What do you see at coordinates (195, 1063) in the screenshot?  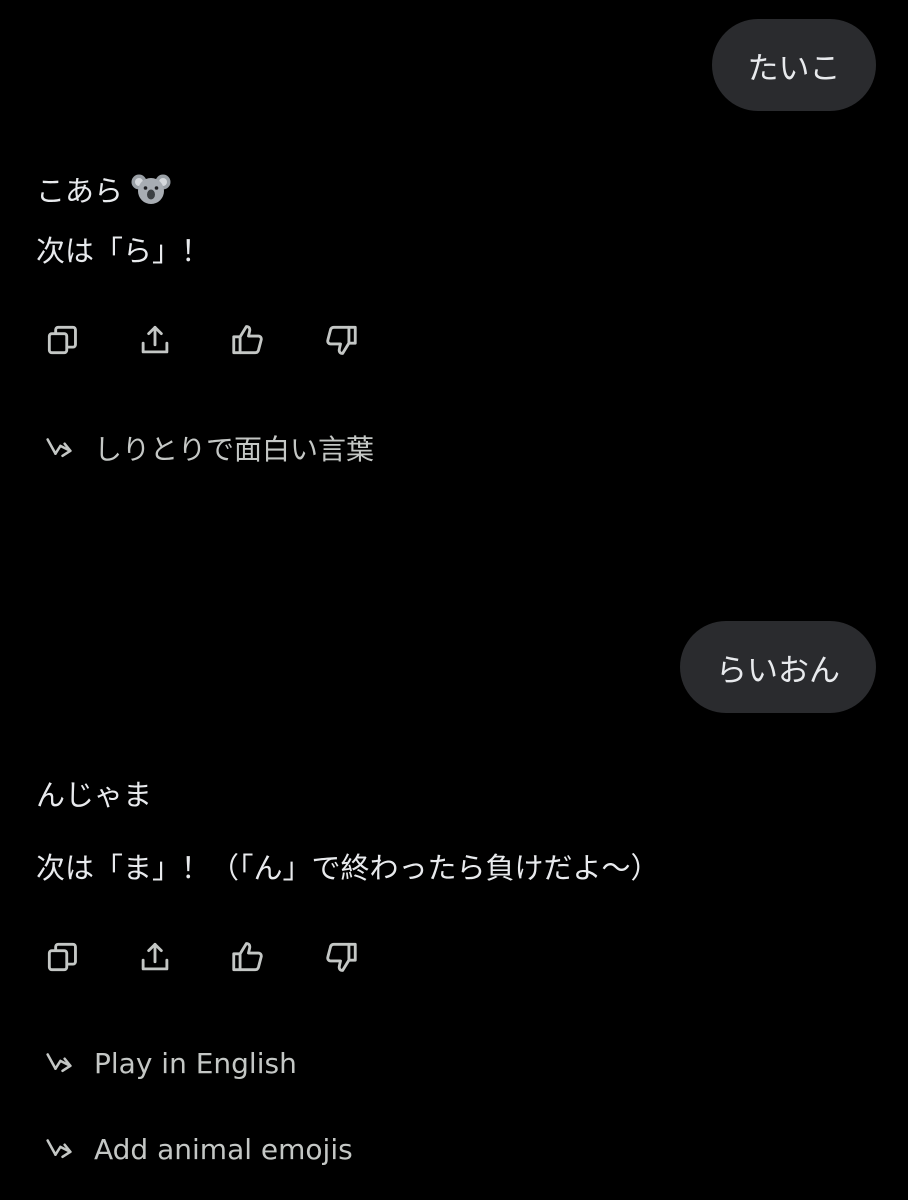 I see `suggestion-label: Play in English` at bounding box center [195, 1063].